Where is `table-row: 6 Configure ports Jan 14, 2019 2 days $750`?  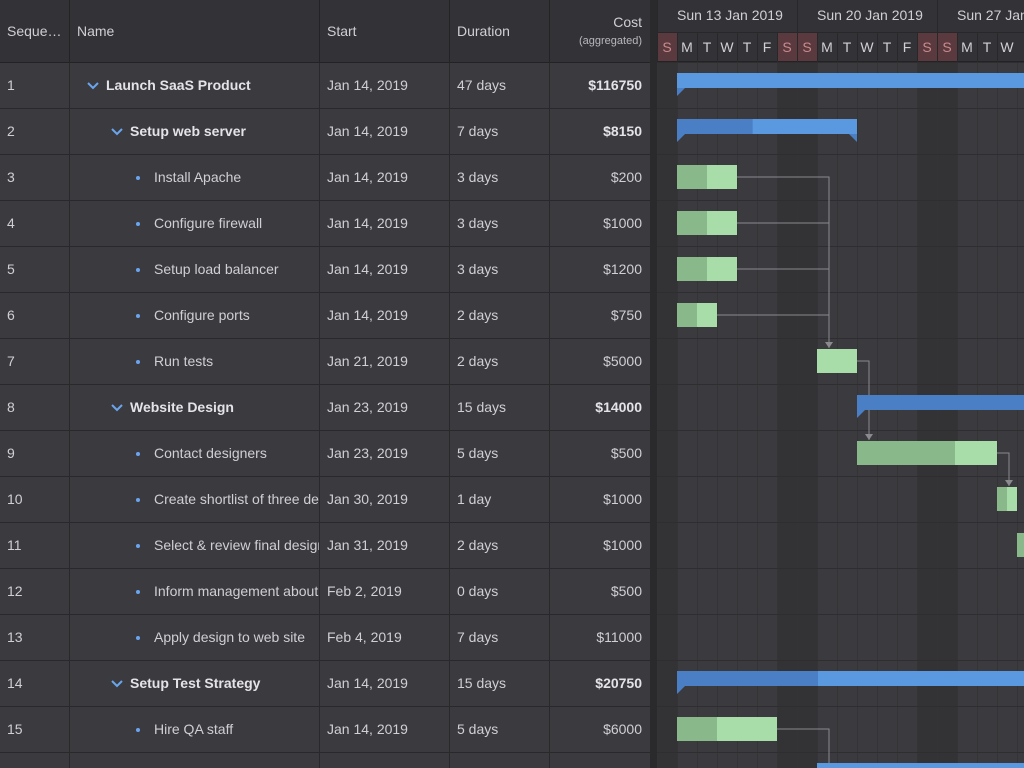 table-row: 6 Configure ports Jan 14, 2019 2 days $750 is located at coordinates (325, 316).